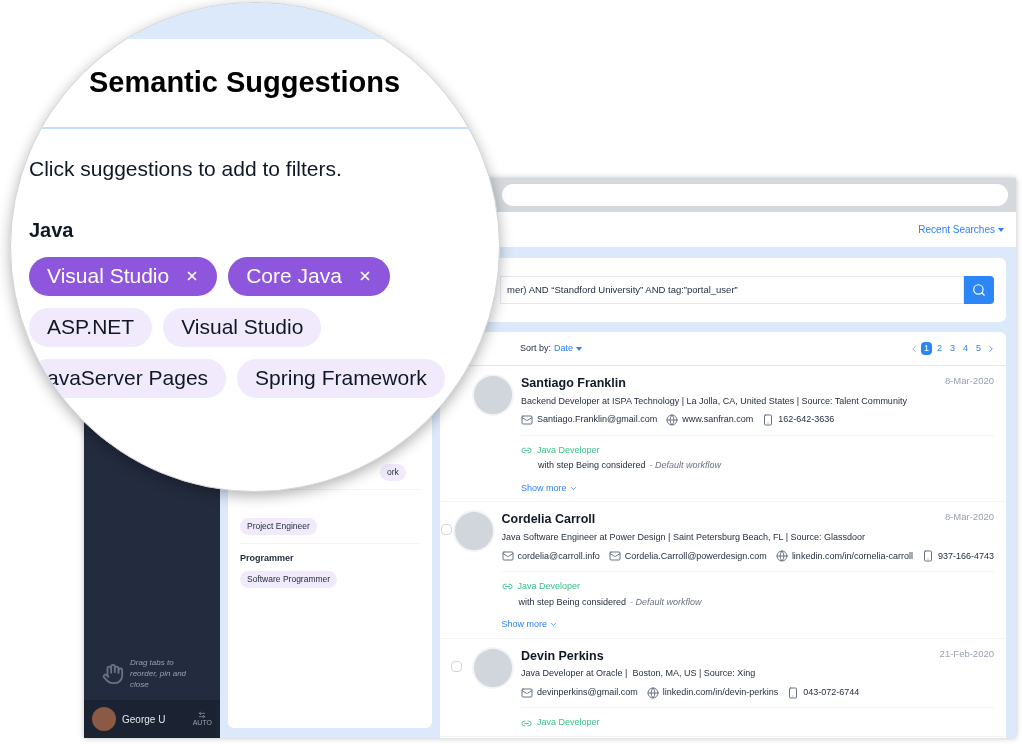  What do you see at coordinates (562, 656) in the screenshot?
I see `candidate-name: Devin Perkins` at bounding box center [562, 656].